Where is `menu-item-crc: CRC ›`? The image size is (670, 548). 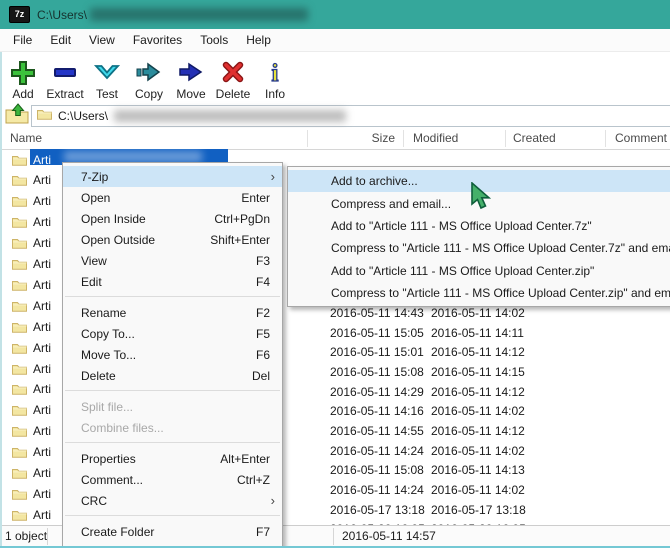
menu-item-crc: CRC › is located at coordinates (172, 500).